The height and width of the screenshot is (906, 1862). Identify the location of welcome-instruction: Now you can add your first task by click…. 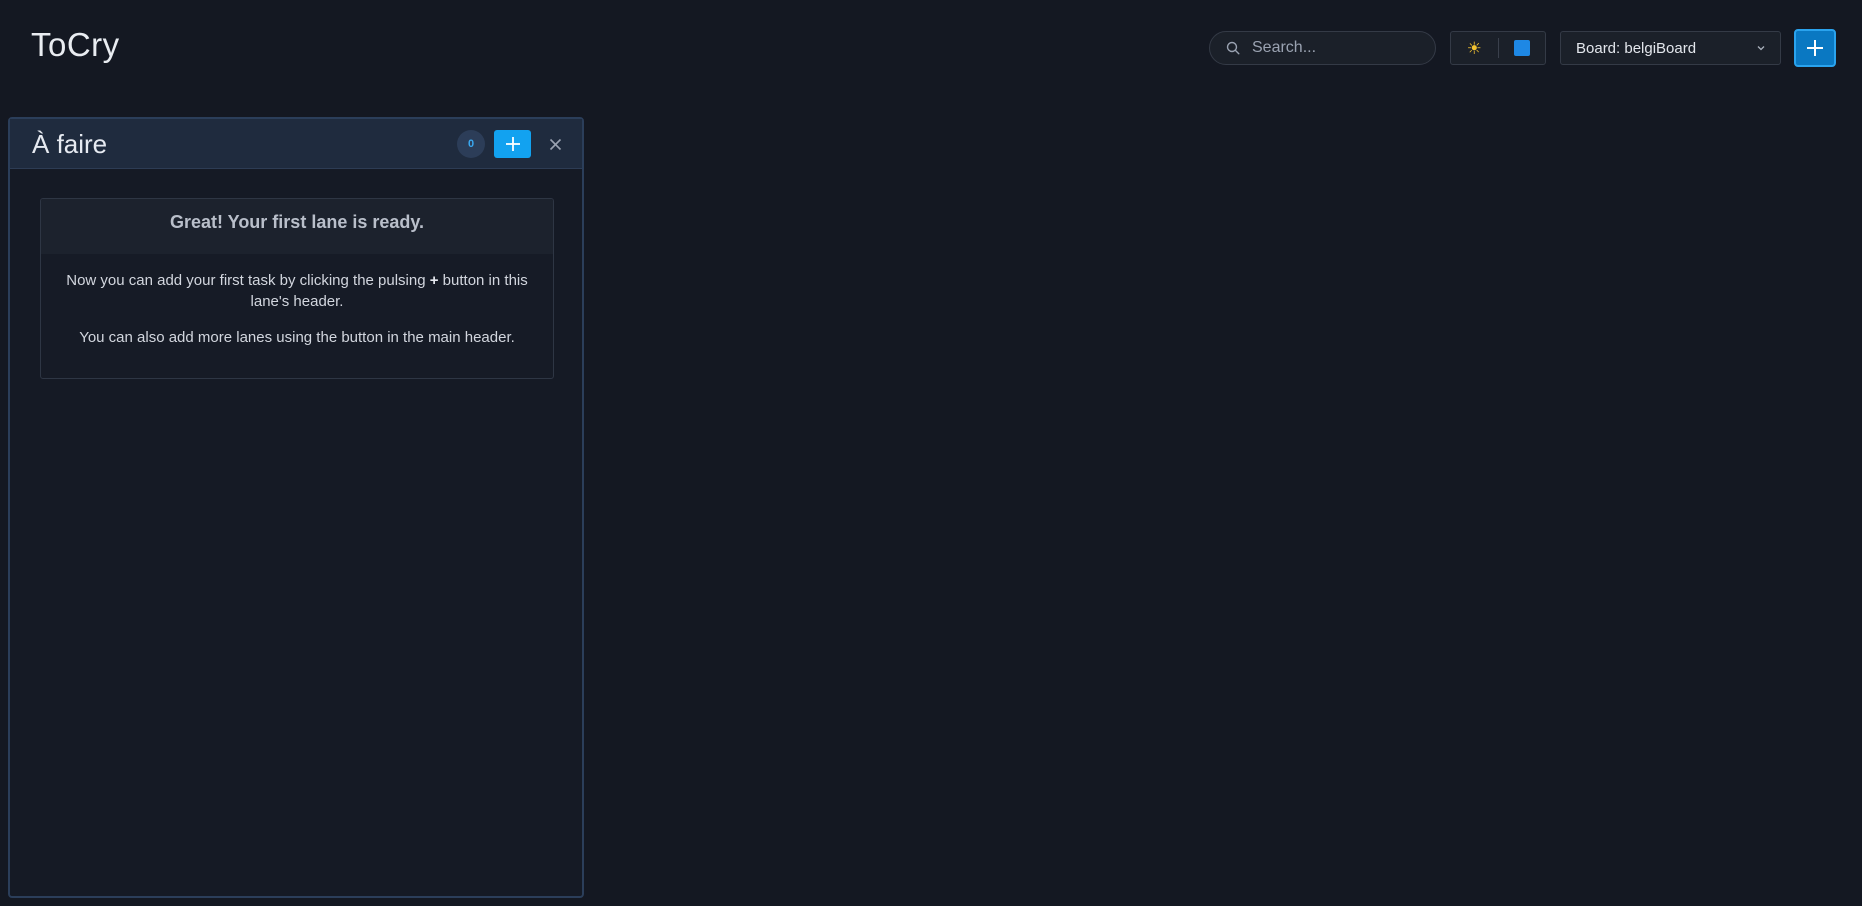
(297, 291).